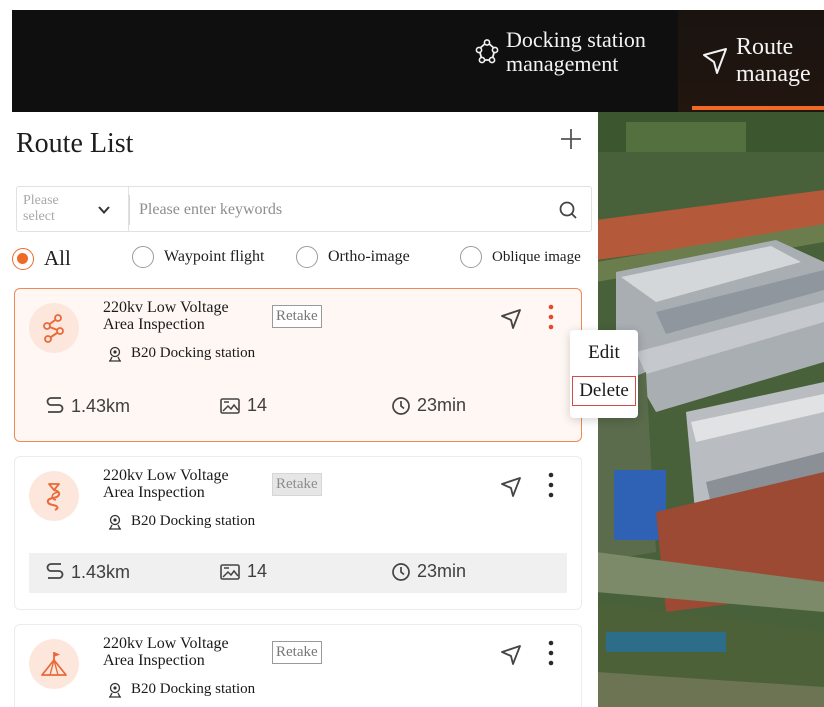 The height and width of the screenshot is (707, 824). Describe the element at coordinates (487, 51) in the screenshot. I see `docking-station-icon` at that location.